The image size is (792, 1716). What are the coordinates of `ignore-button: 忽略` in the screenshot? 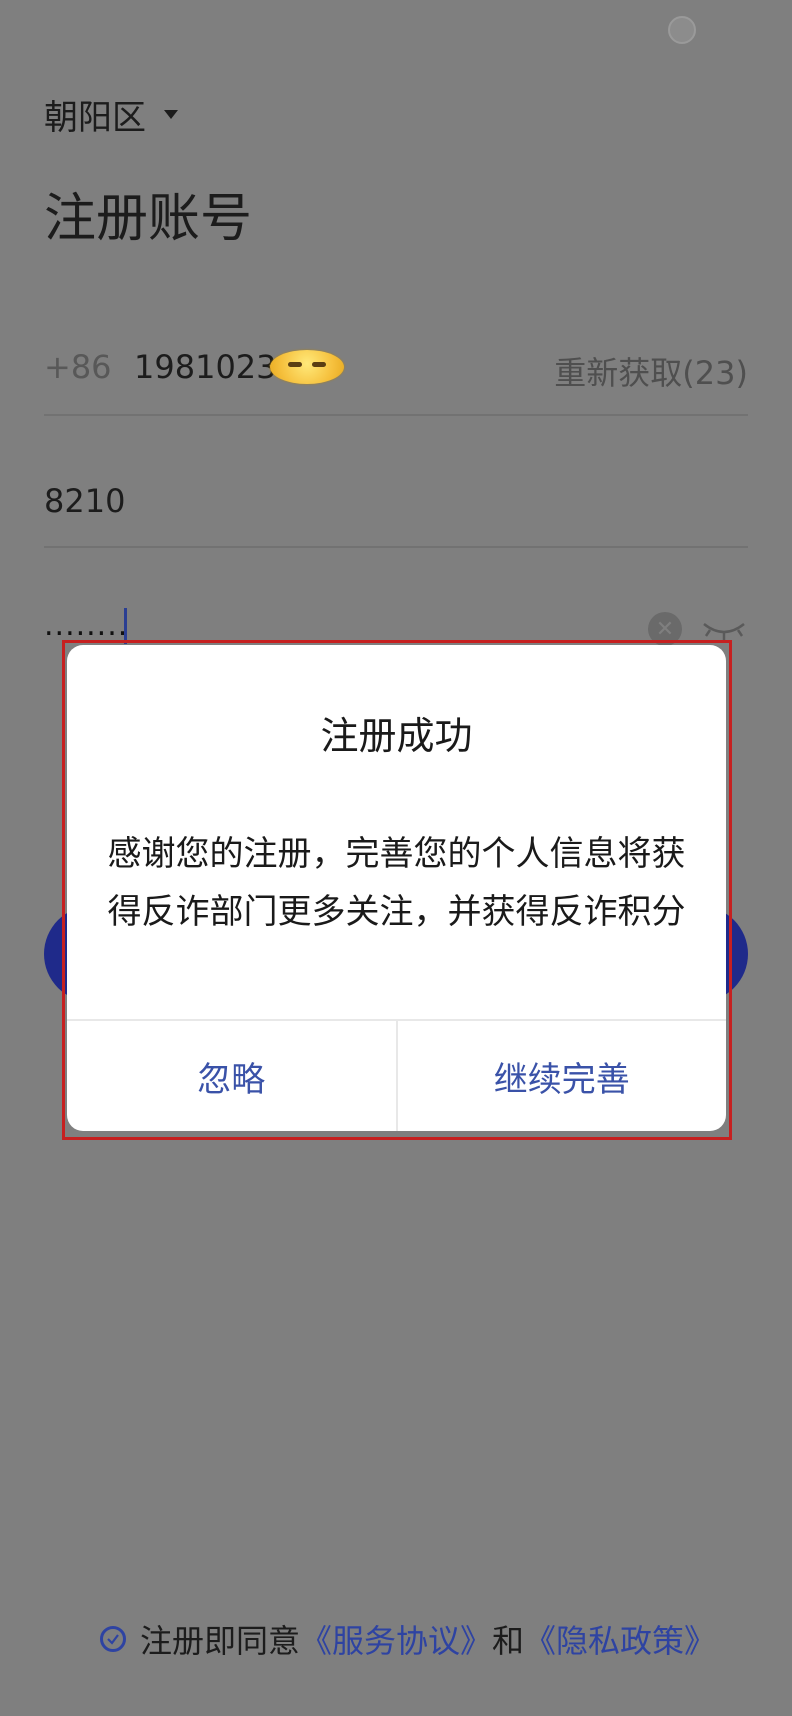 It's located at (231, 1076).